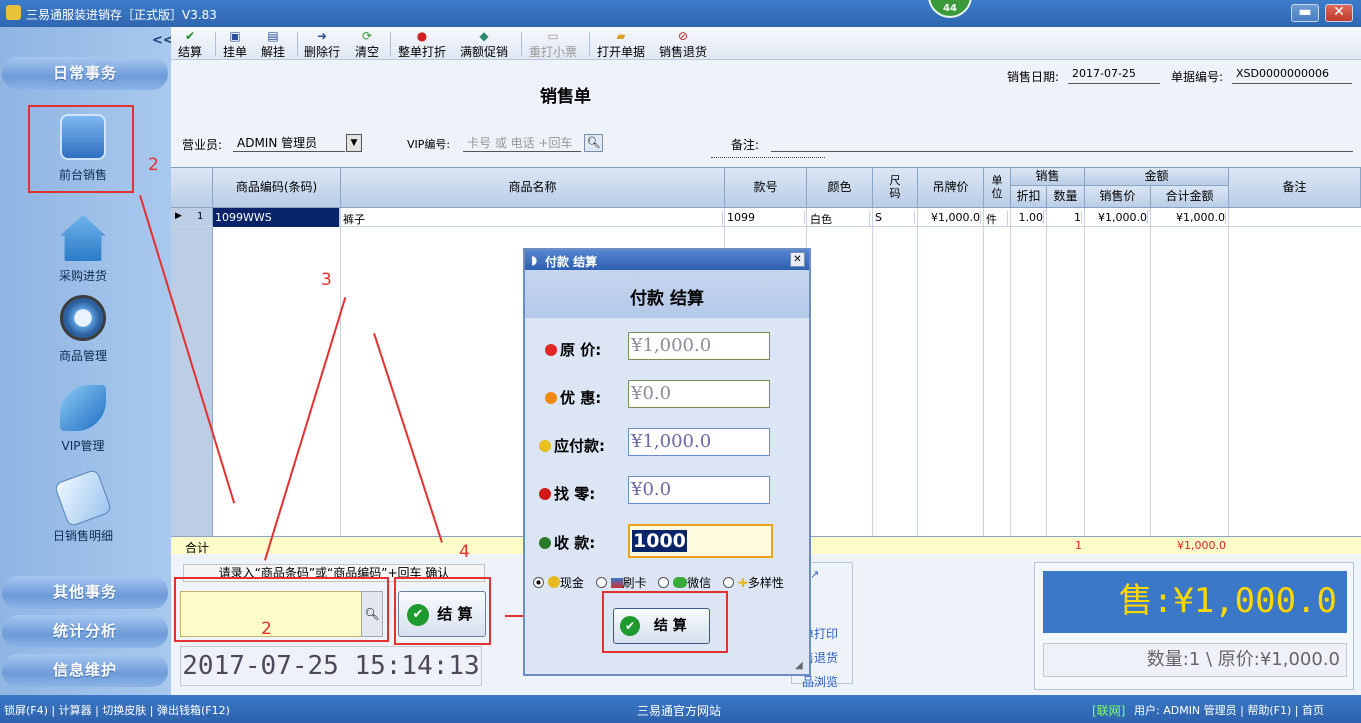  Describe the element at coordinates (83, 238) in the screenshot. I see `house-arrow-icon` at that location.